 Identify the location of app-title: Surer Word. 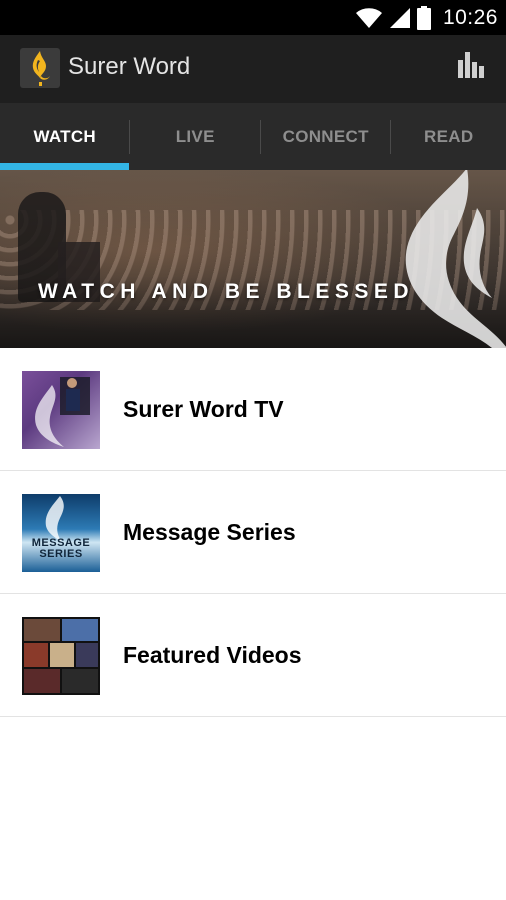
(129, 66).